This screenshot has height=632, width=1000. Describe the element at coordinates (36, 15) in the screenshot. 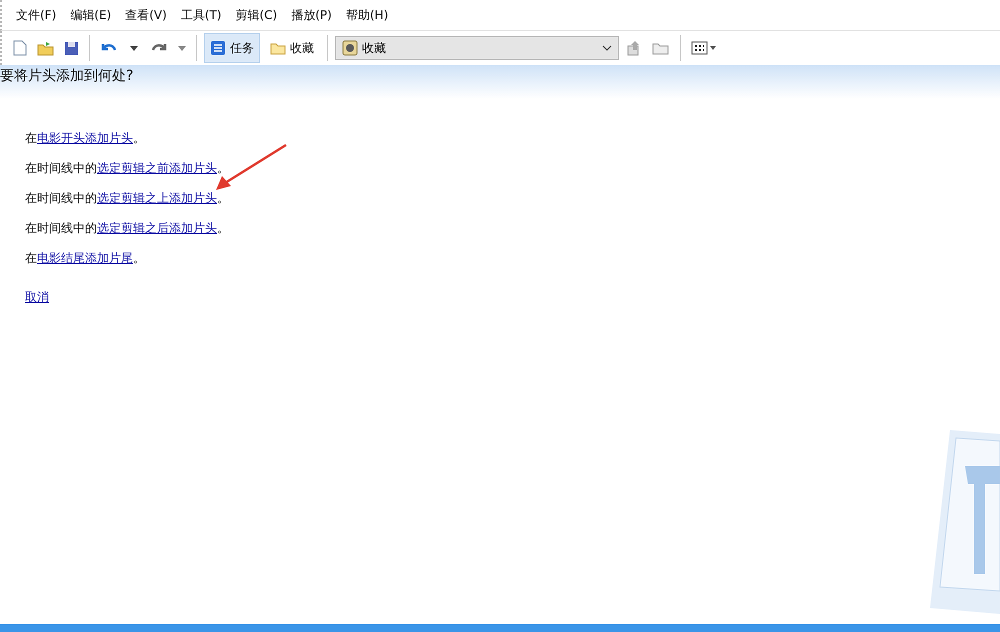

I see `menu-item: 文件(F)` at that location.